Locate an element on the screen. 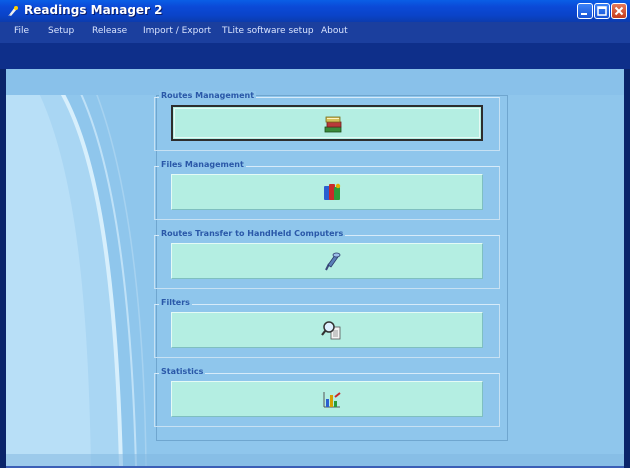  menu-tlite-setup: TLite software setup is located at coordinates (268, 31).